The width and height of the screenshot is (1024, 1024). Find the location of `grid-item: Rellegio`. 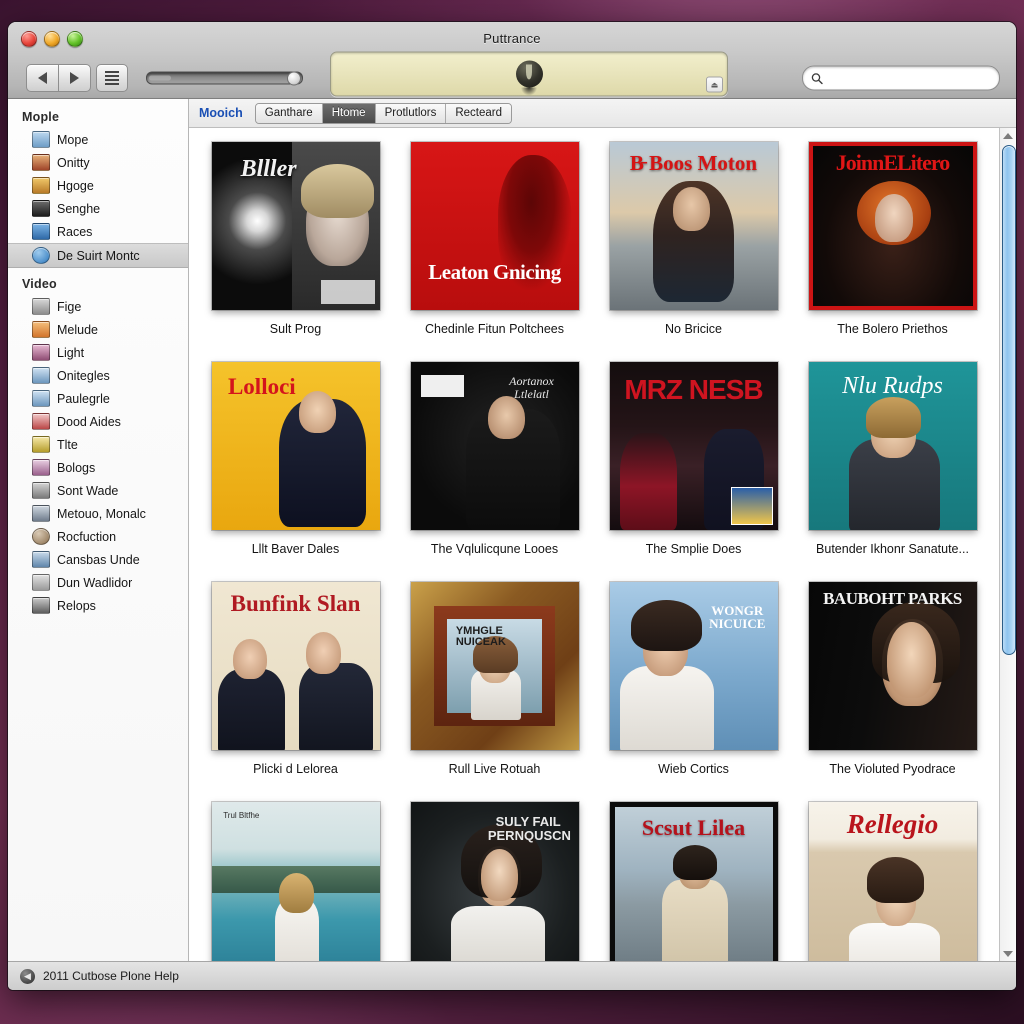

grid-item: Rellegio is located at coordinates (892, 881).